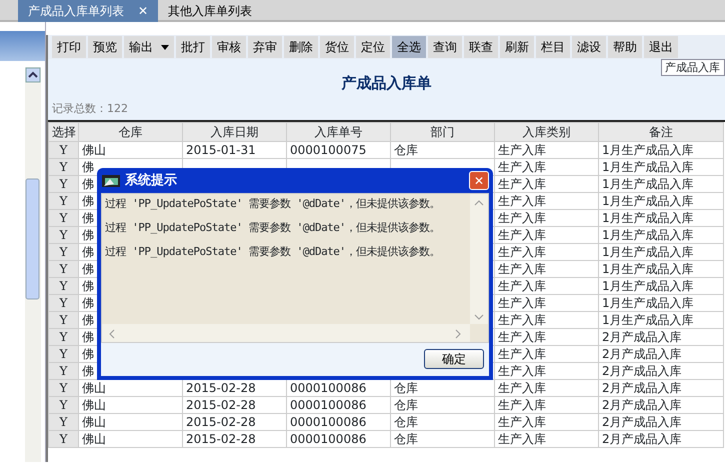 This screenshot has width=725, height=464. What do you see at coordinates (63, 132) in the screenshot?
I see `column-header: 选择` at bounding box center [63, 132].